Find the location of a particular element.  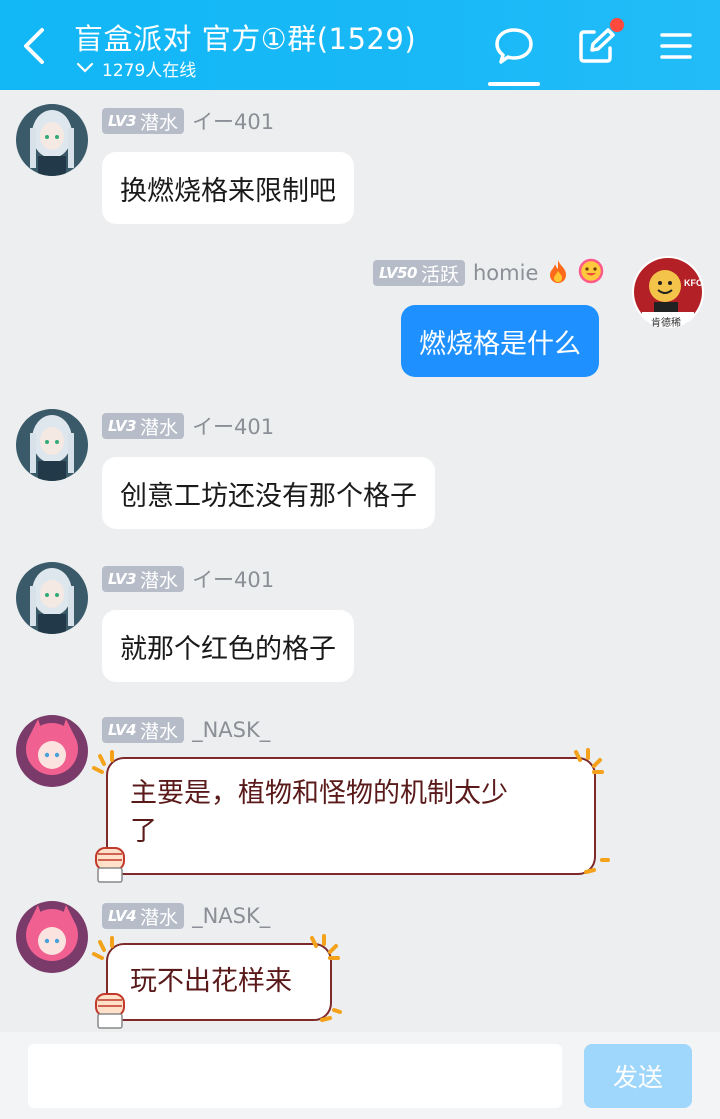

chat-header: 盲盒派对 官方①群(1529) 1279人在线 is located at coordinates (360, 45).